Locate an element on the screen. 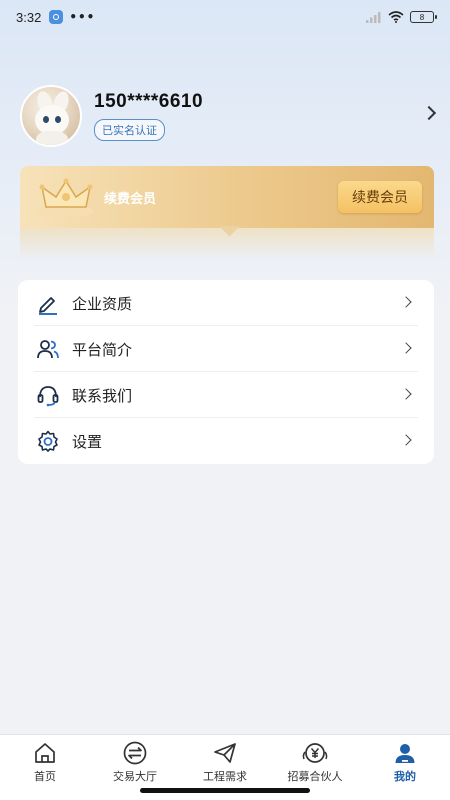 Image resolution: width=450 pixels, height=800 pixels. renew-membership-button: 续费会员 is located at coordinates (380, 197).